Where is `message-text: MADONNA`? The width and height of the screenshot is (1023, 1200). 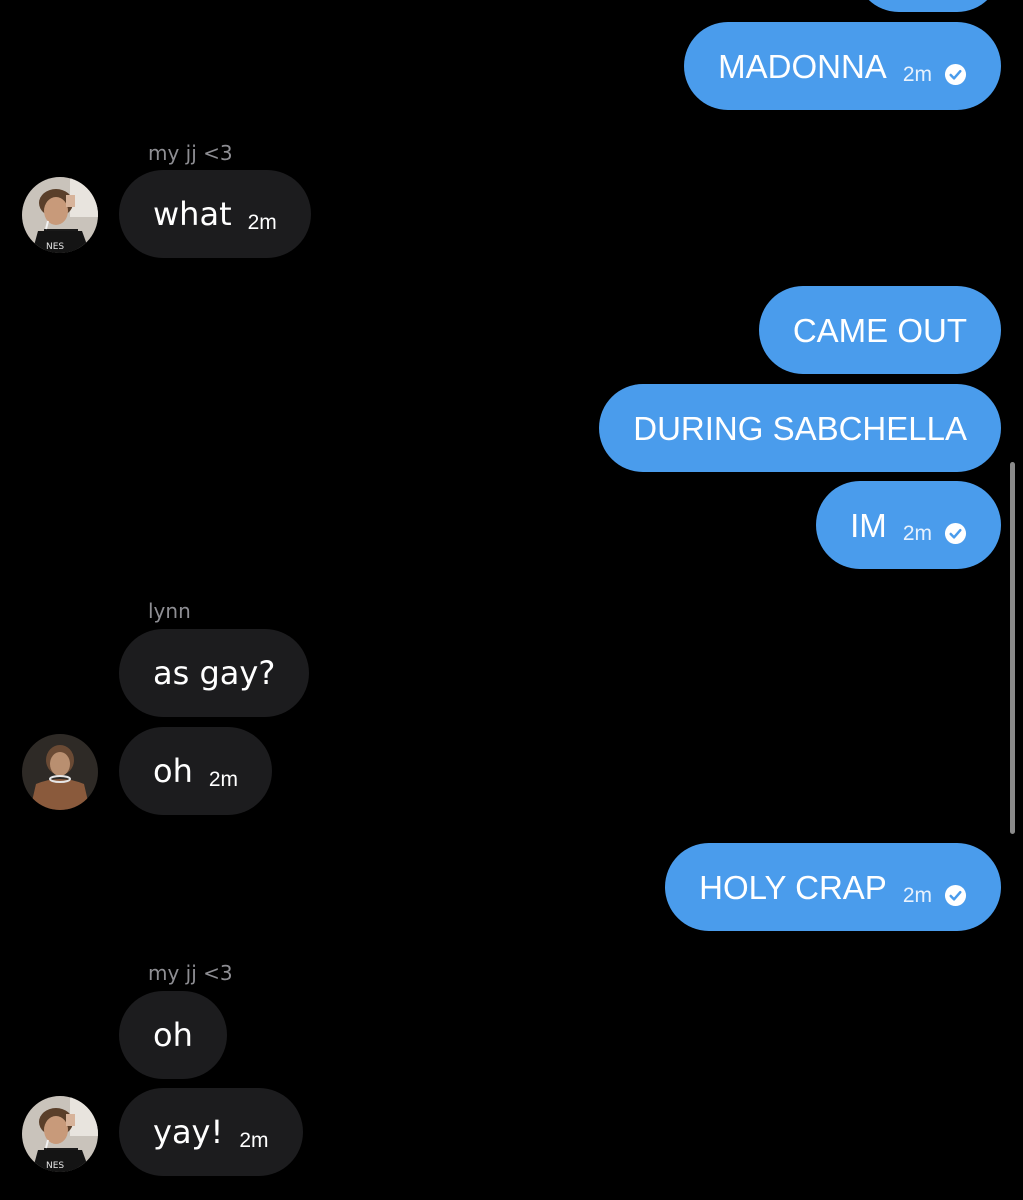 message-text: MADONNA is located at coordinates (802, 66).